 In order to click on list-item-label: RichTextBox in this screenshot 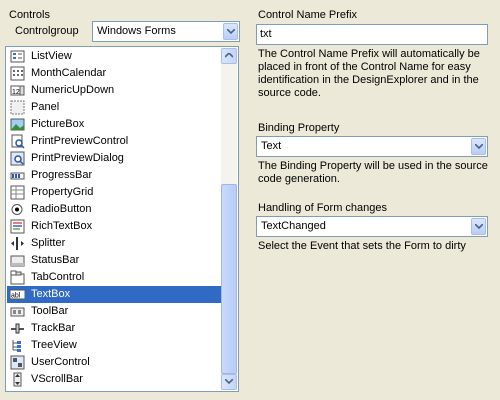, I will do `click(62, 226)`.